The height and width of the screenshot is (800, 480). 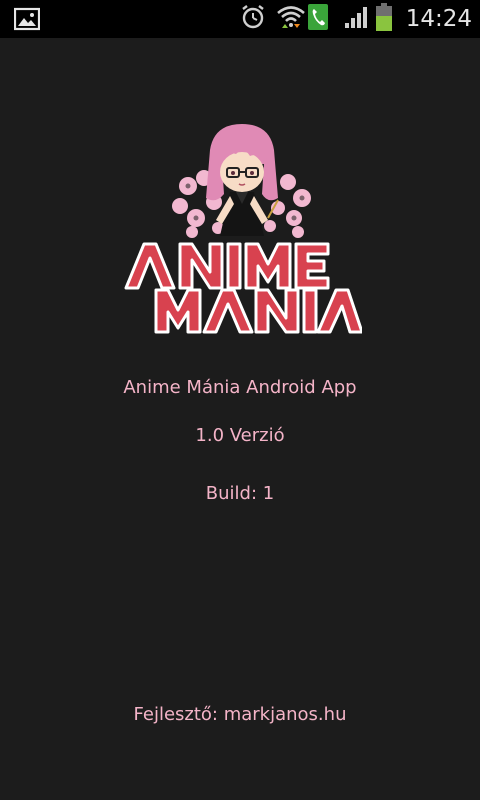 What do you see at coordinates (240, 714) in the screenshot?
I see `developer-label: Fejlesztő: markjanos.hu` at bounding box center [240, 714].